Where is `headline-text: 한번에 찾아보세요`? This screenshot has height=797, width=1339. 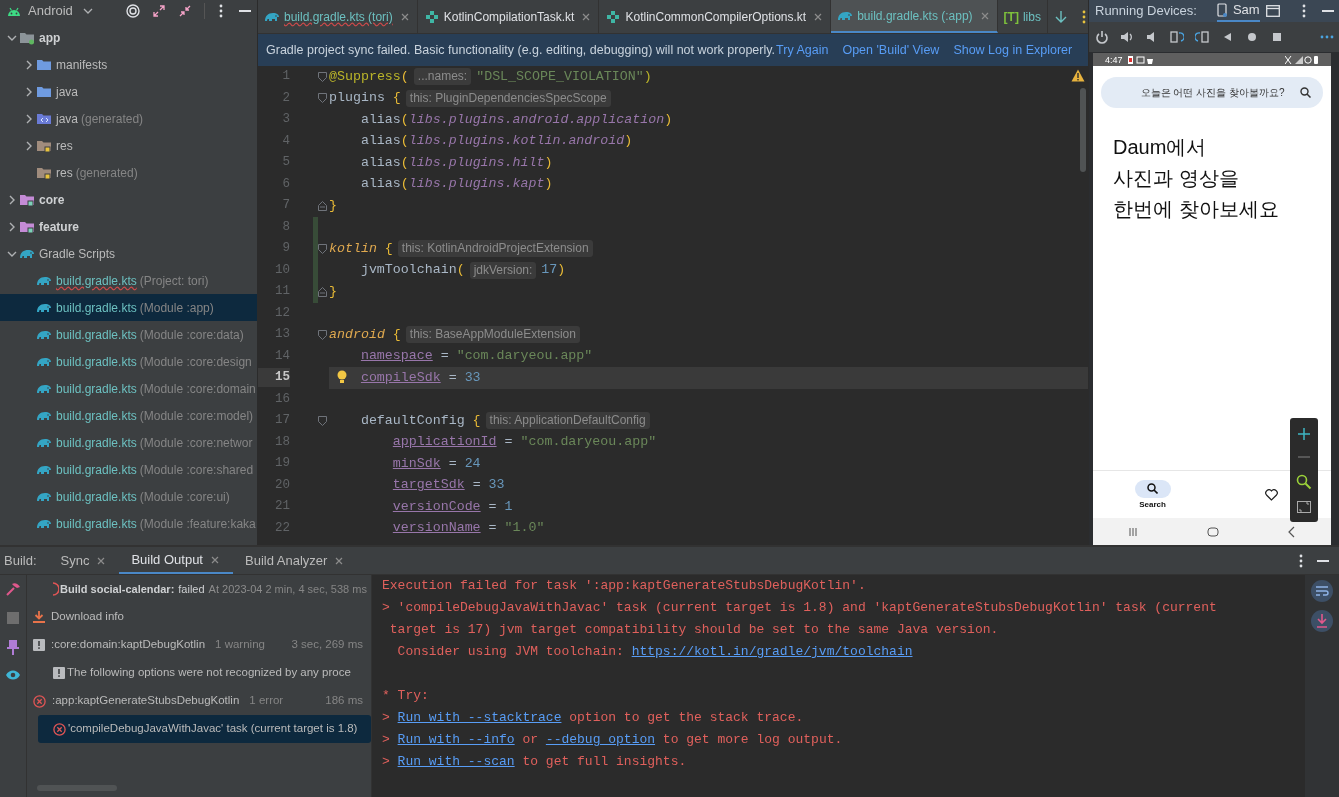
headline-text: 한번에 찾아보세요 is located at coordinates (1196, 209).